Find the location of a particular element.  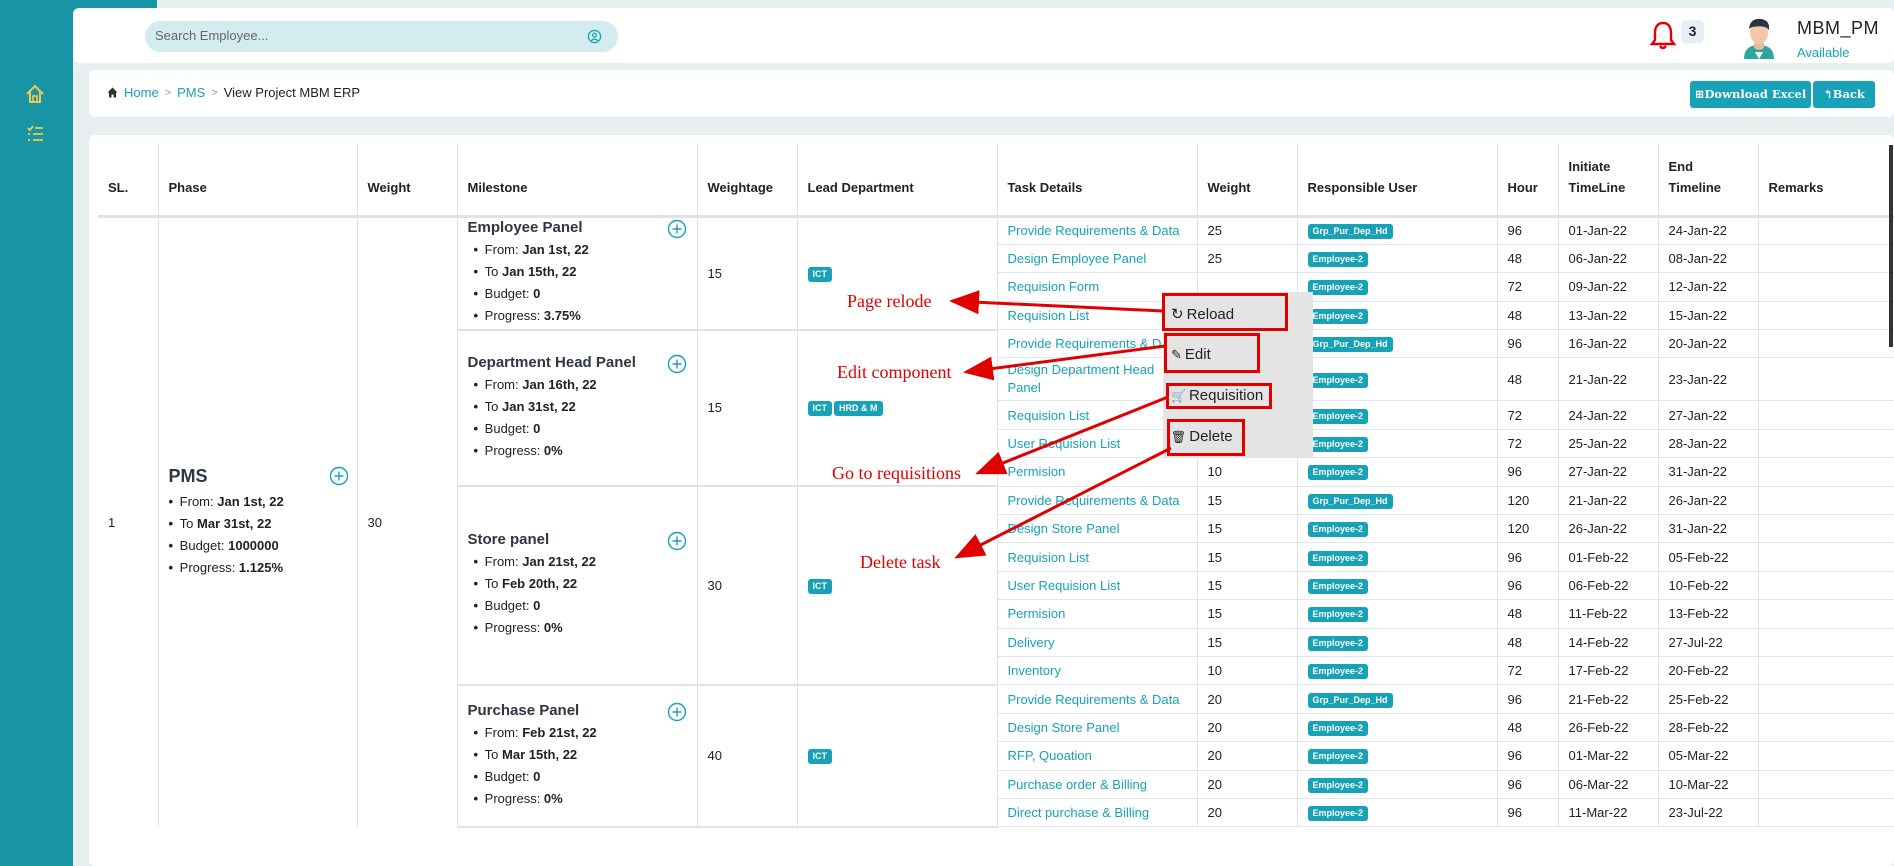

arrow-delete is located at coordinates (1063, 502).